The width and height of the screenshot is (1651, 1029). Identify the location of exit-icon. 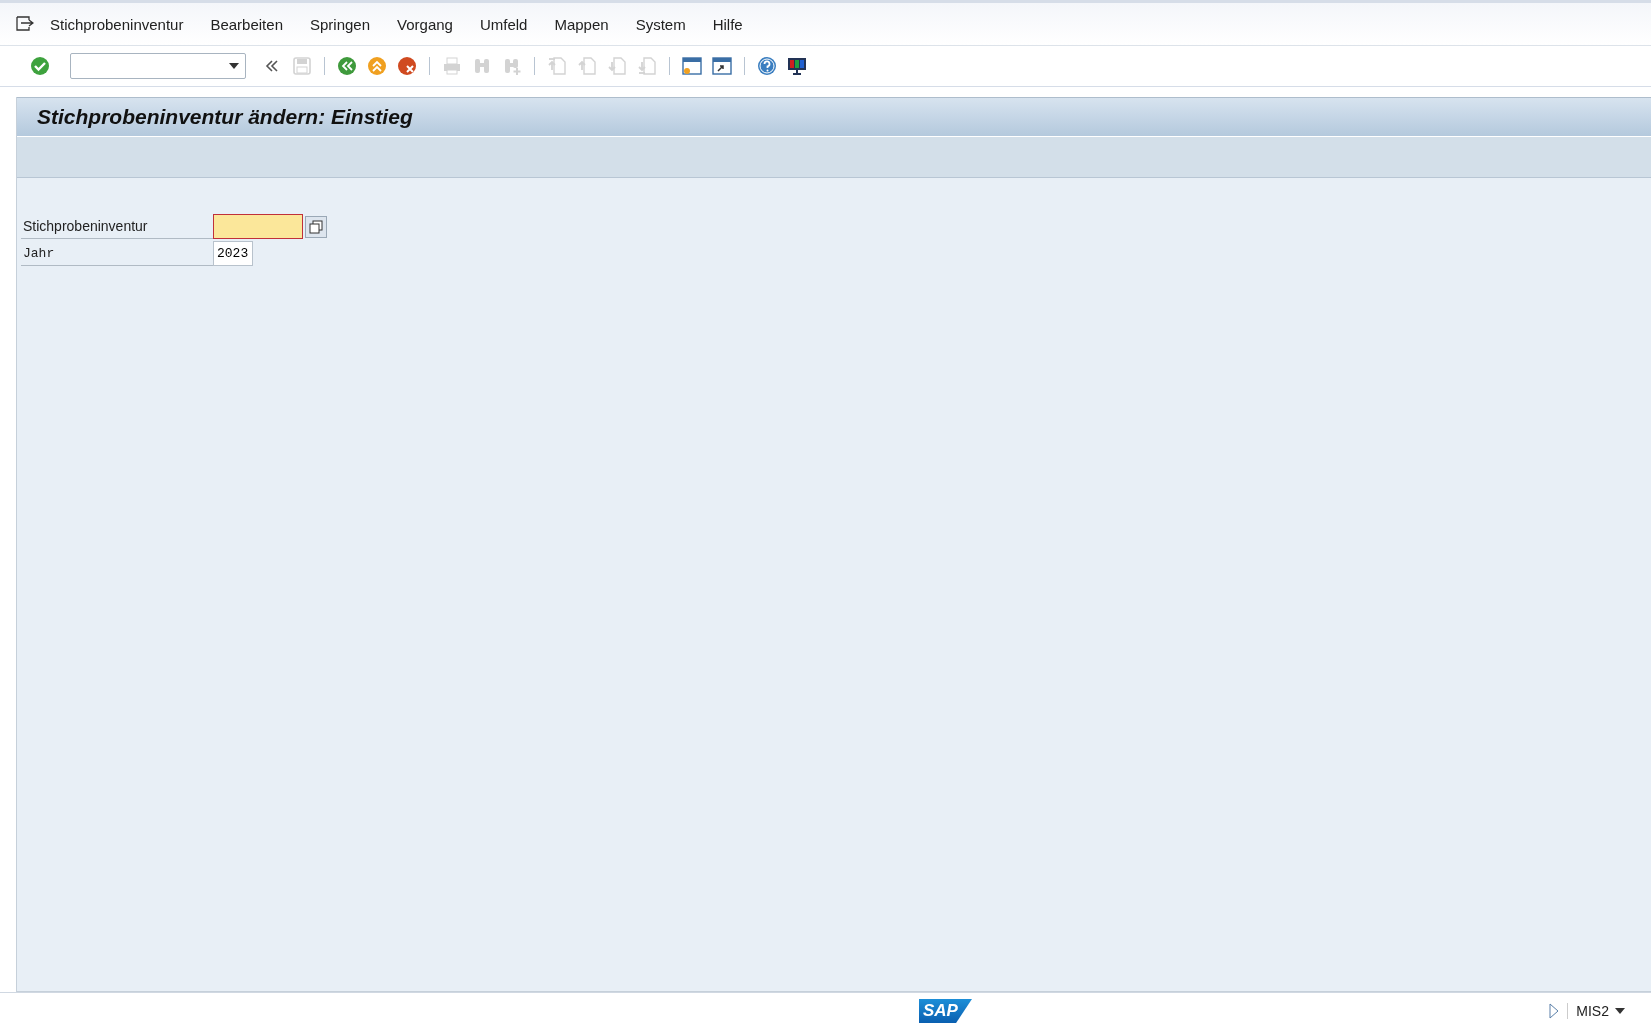
(377, 66).